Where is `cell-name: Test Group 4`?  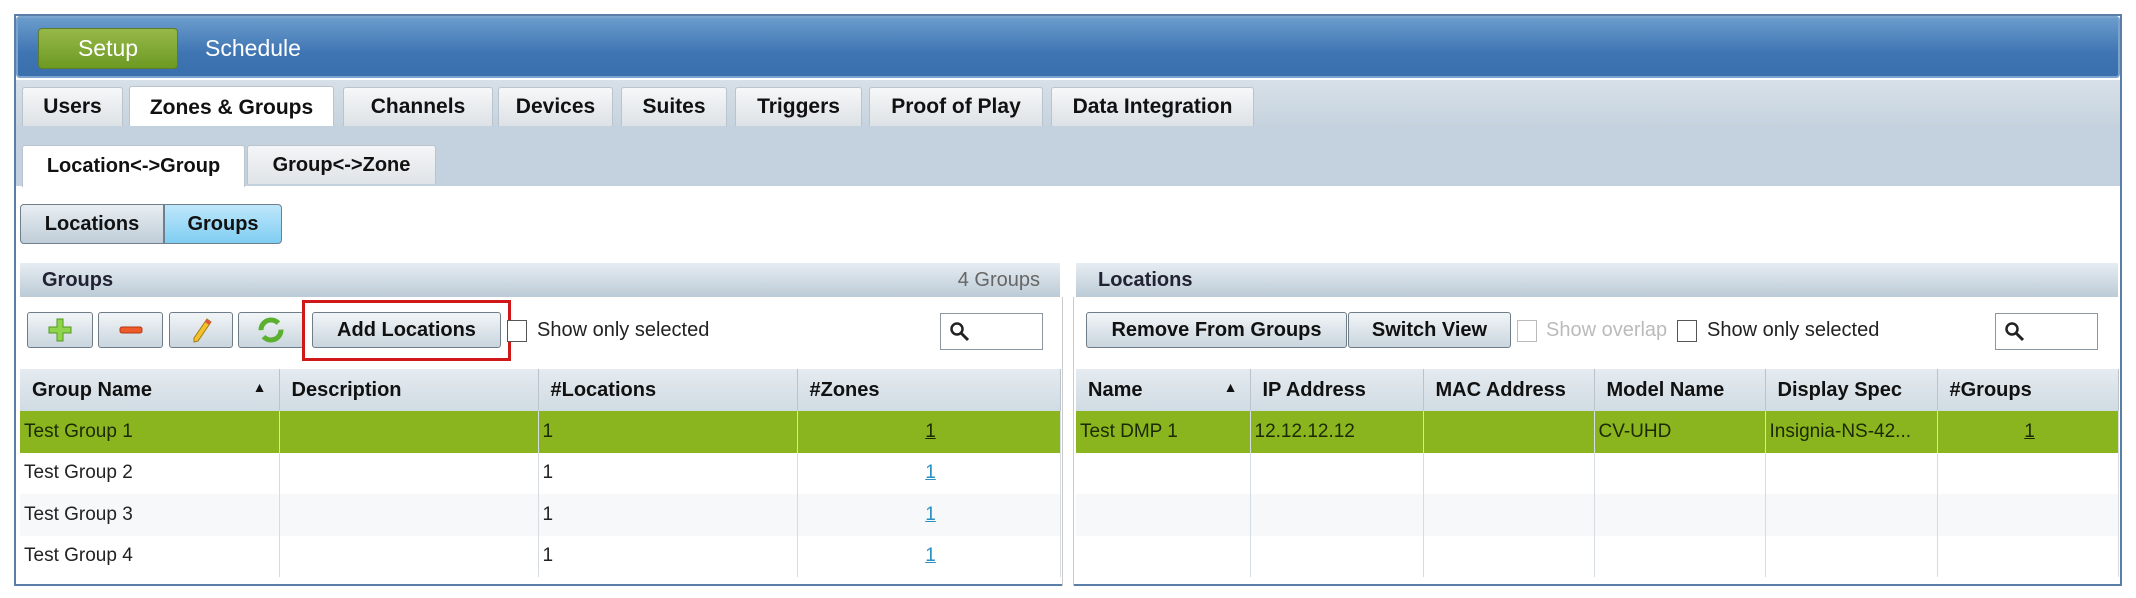
cell-name: Test Group 4 is located at coordinates (150, 556).